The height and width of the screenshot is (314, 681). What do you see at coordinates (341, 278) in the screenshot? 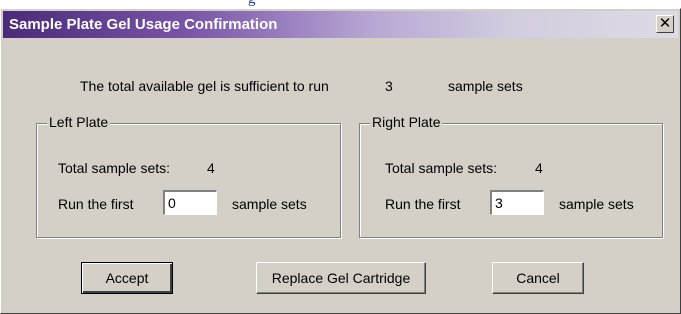
I see `replace-gel-cartridge-button: Replace Gel Cartridge` at bounding box center [341, 278].